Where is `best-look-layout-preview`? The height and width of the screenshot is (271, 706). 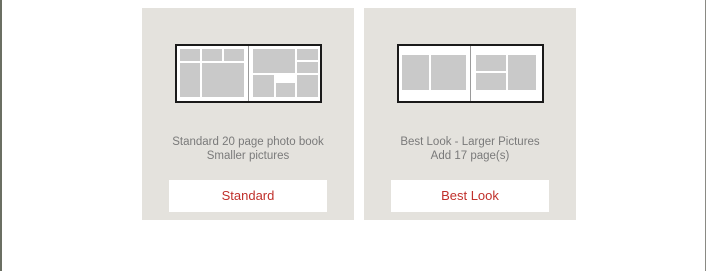 best-look-layout-preview is located at coordinates (470, 73).